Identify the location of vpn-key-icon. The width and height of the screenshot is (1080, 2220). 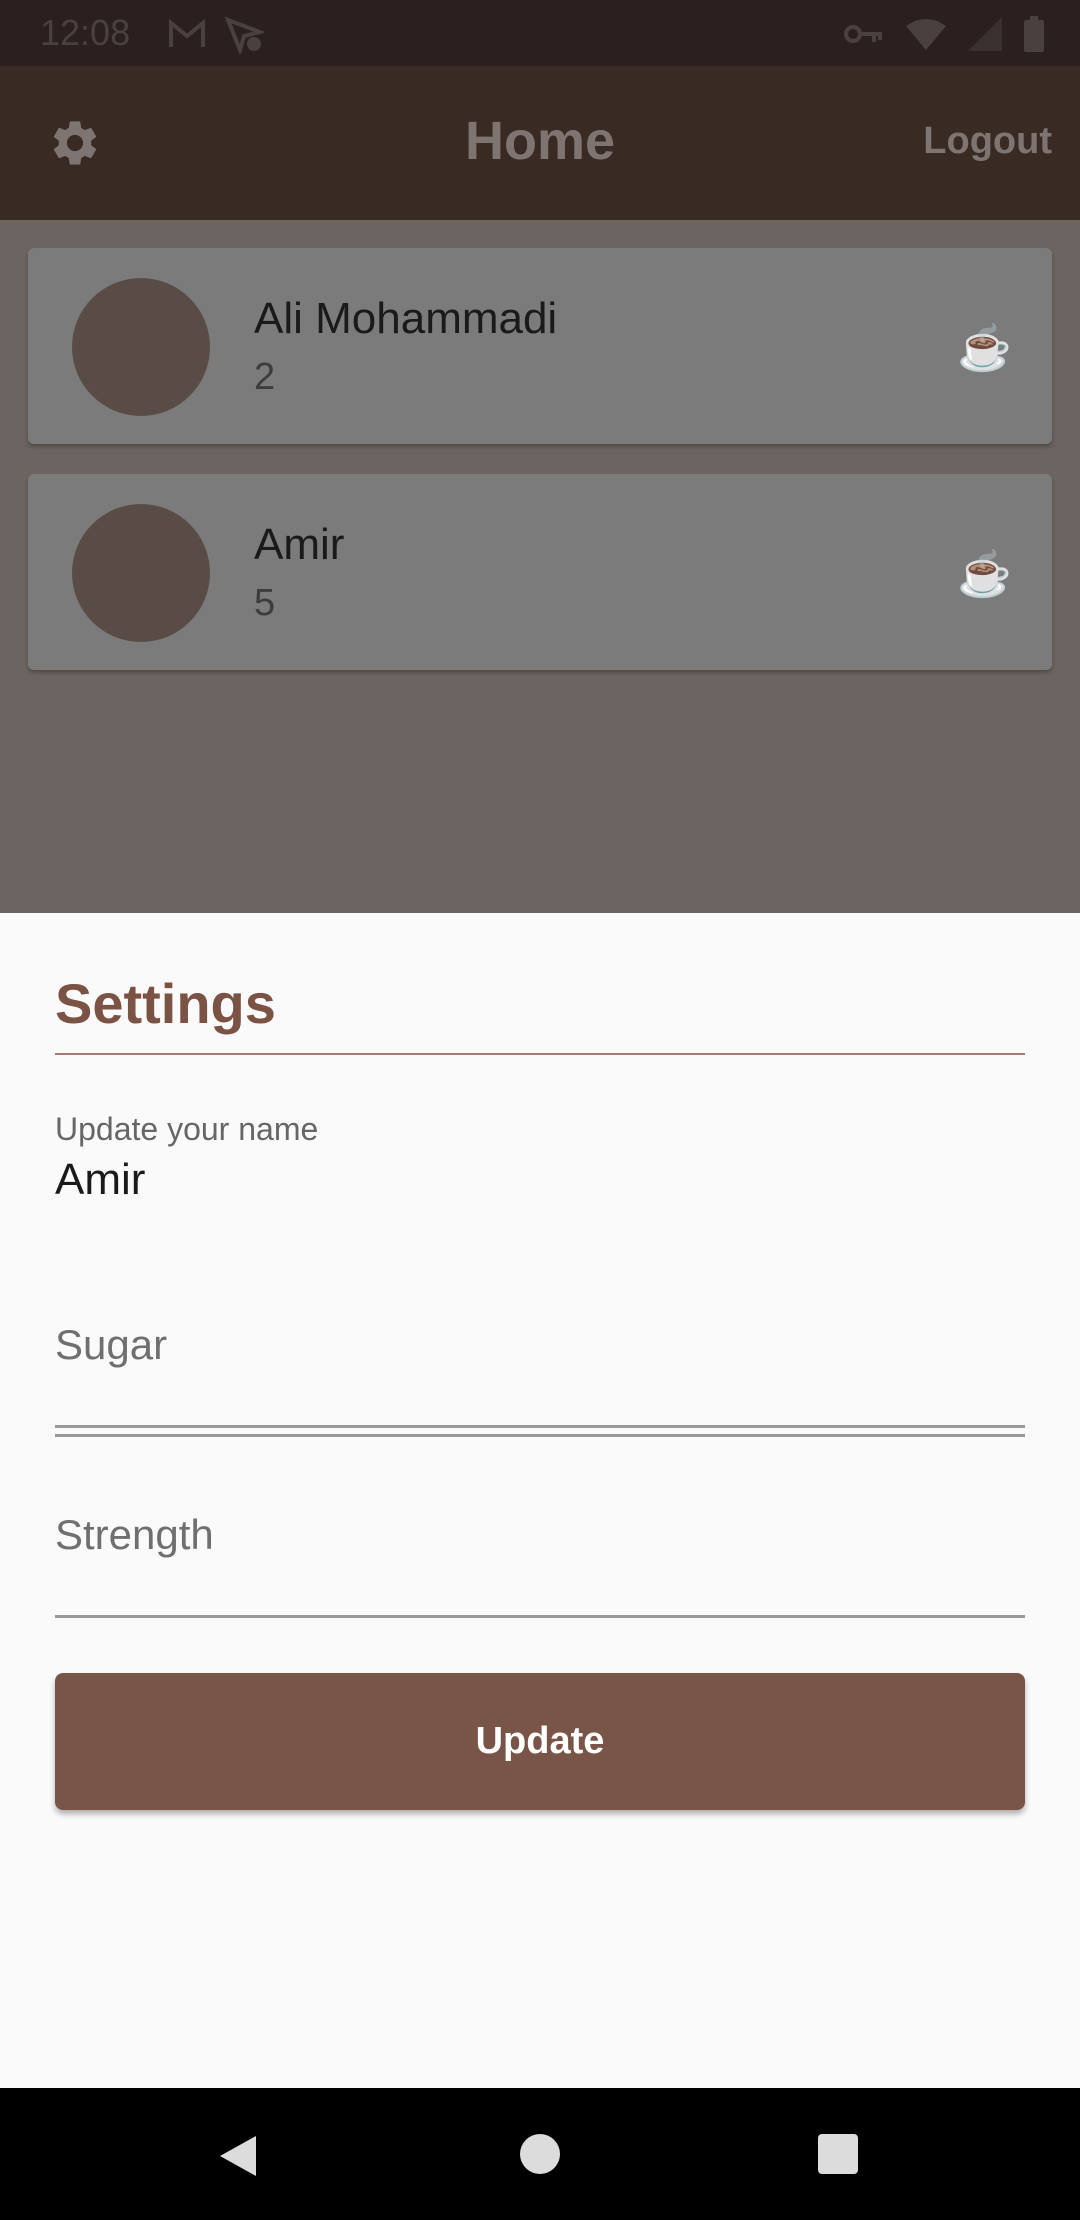
(863, 34).